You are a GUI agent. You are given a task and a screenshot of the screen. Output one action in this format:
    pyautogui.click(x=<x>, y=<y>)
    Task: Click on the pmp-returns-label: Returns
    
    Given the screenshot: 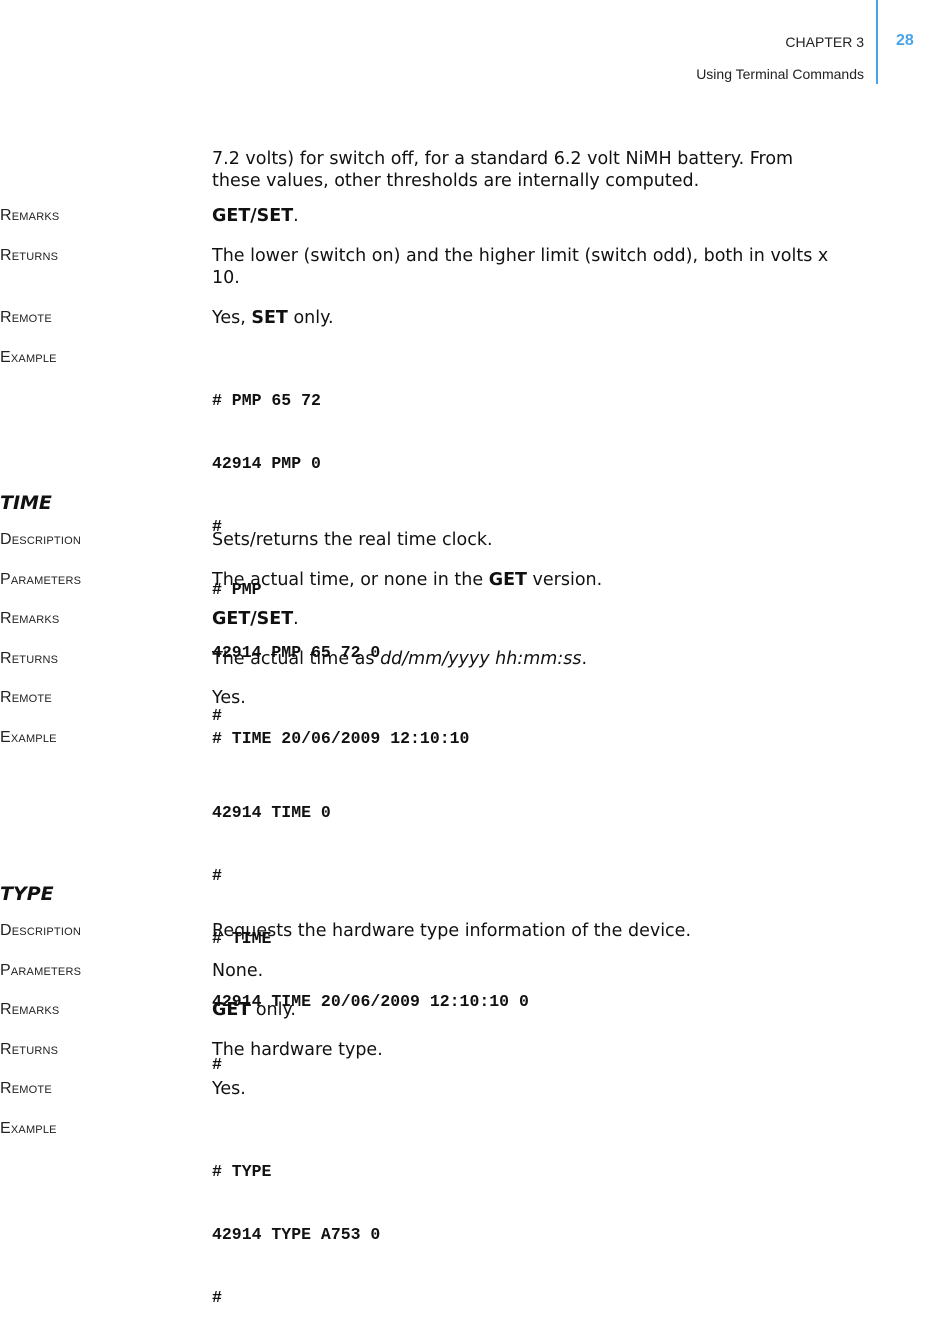 What is the action you would take?
    pyautogui.click(x=29, y=255)
    